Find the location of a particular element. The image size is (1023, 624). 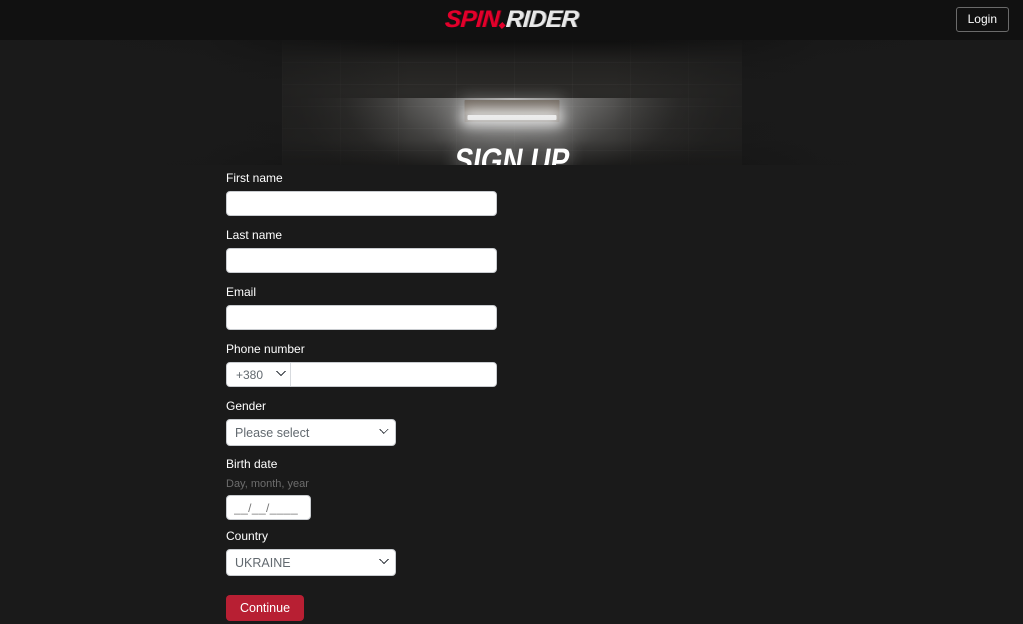

first-name-label: First name is located at coordinates (254, 178).